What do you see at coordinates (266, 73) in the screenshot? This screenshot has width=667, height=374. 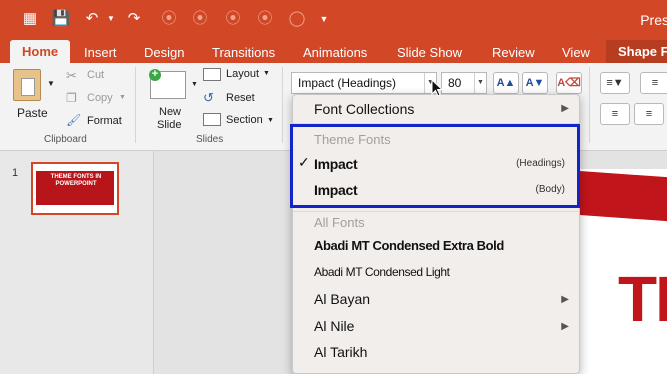 I see `layout-dropdown-icon: ▼` at bounding box center [266, 73].